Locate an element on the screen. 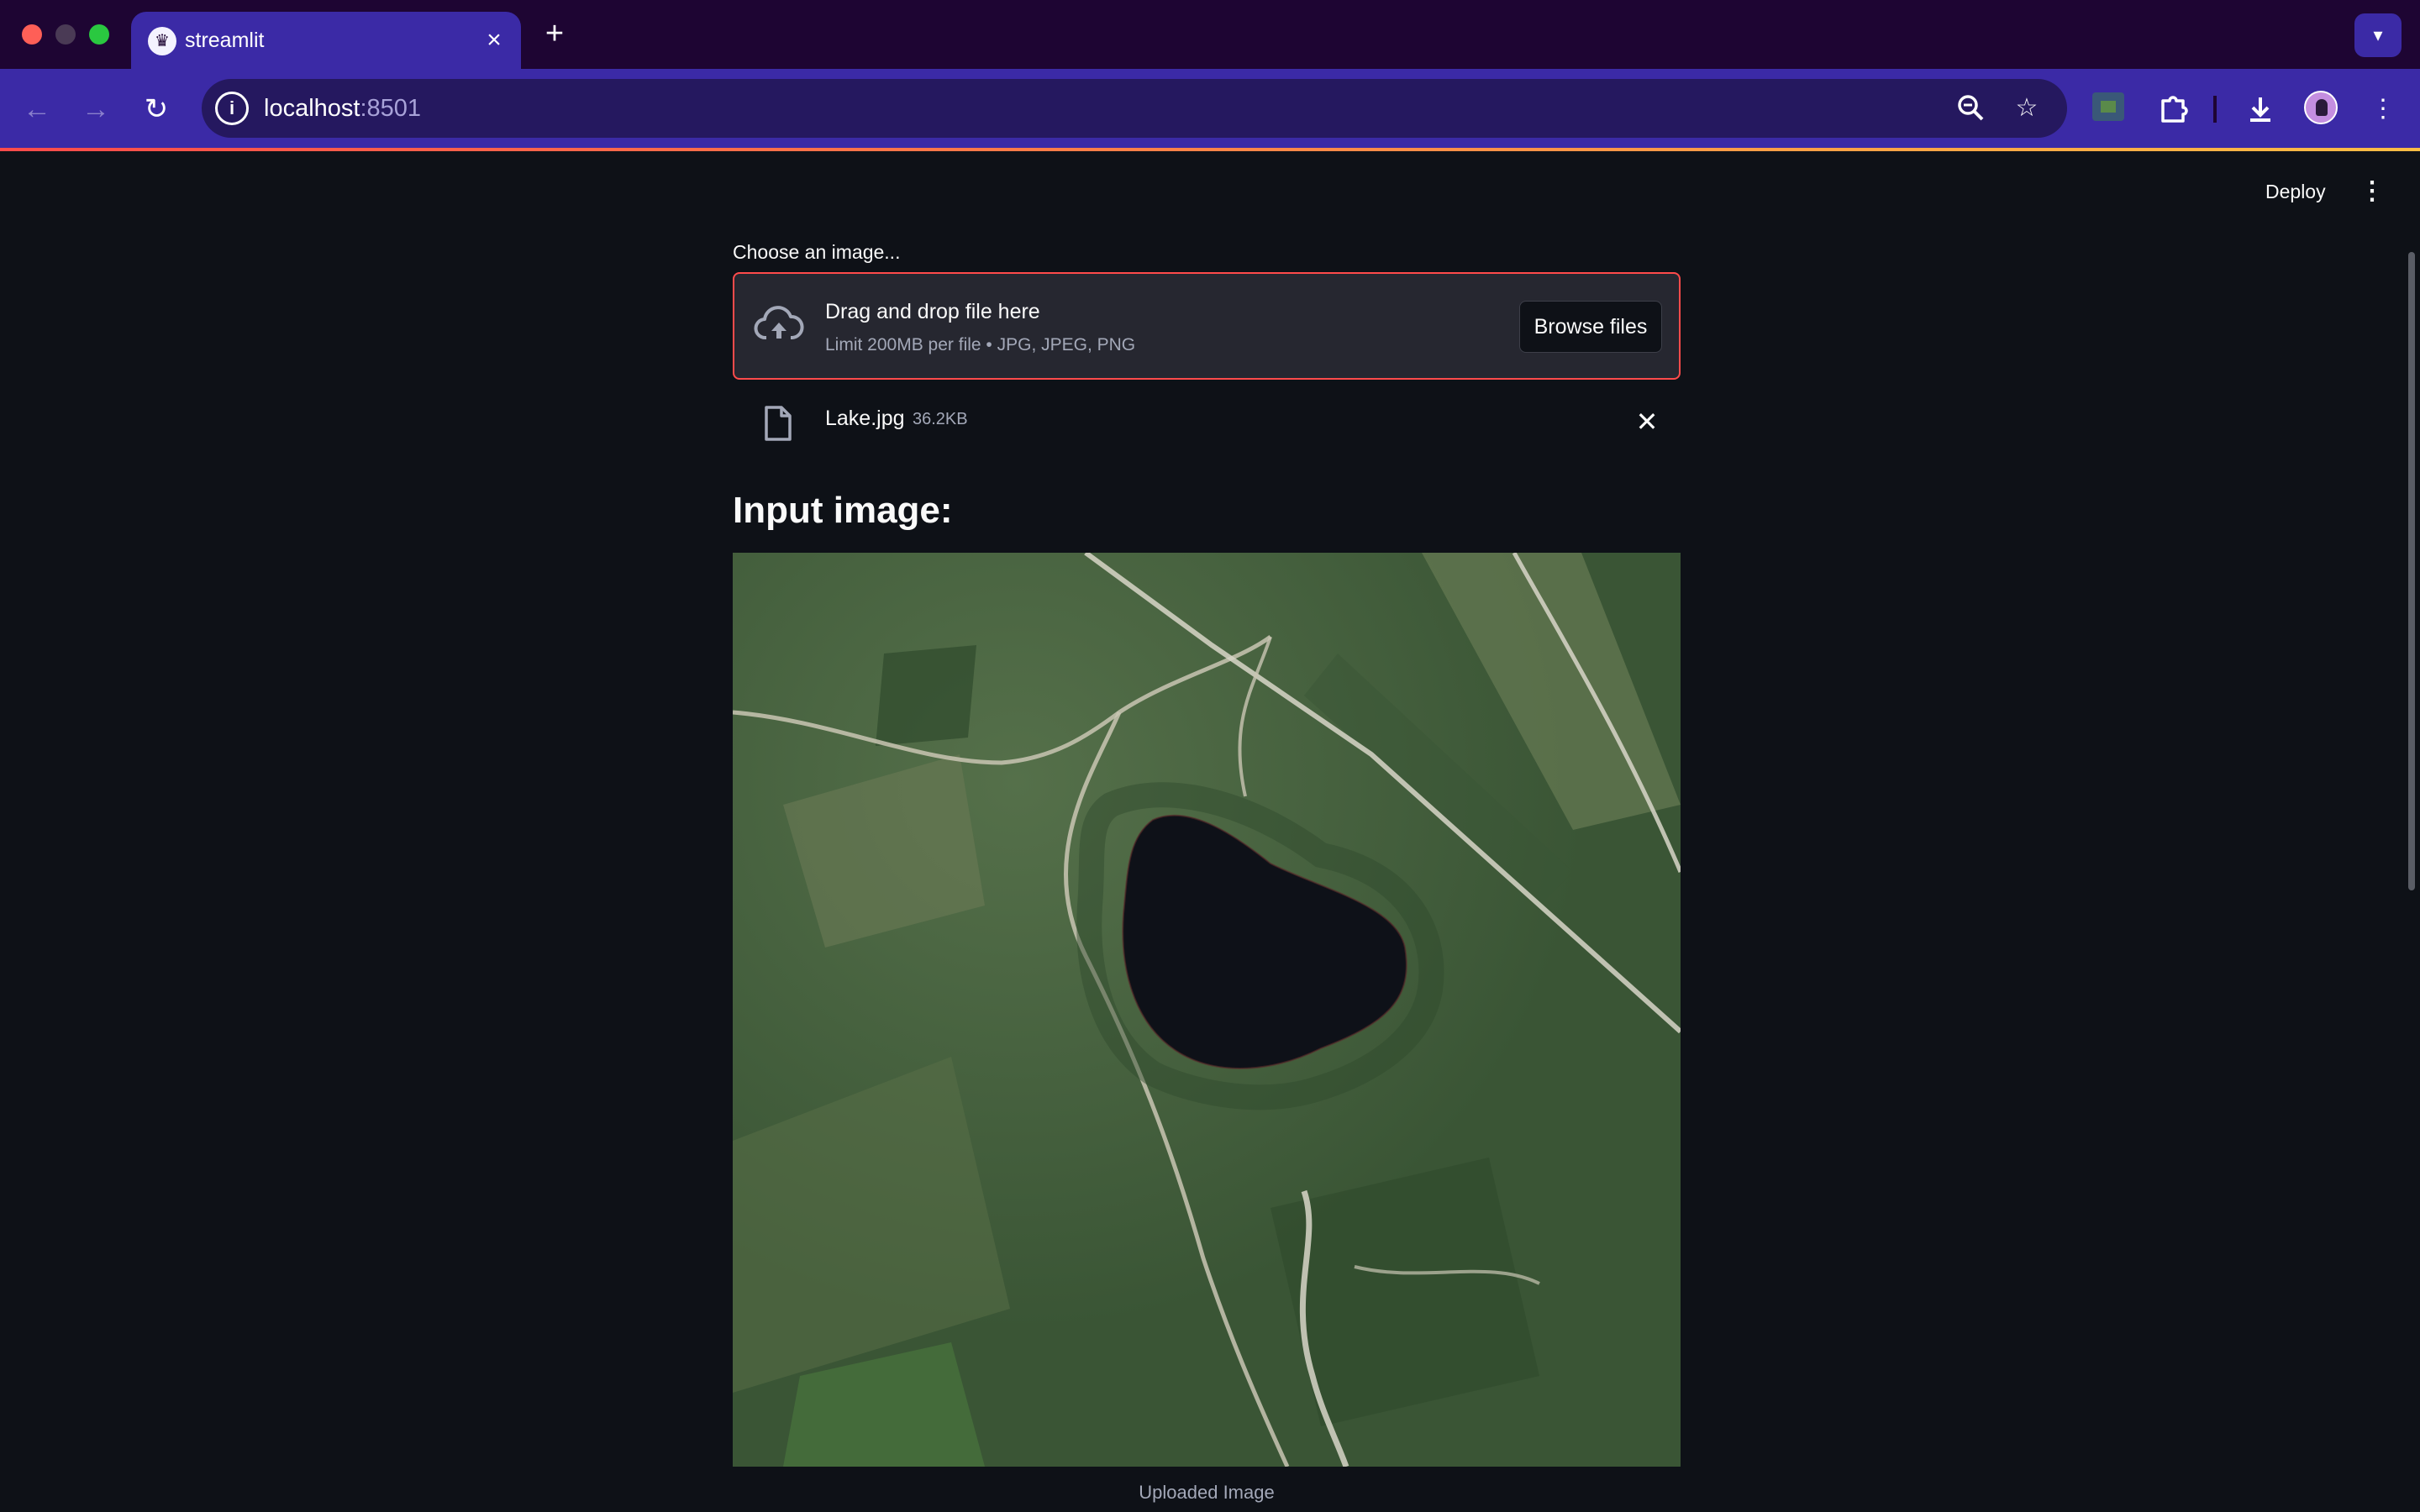 The height and width of the screenshot is (1512, 2420). url-port: :8501 is located at coordinates (391, 108).